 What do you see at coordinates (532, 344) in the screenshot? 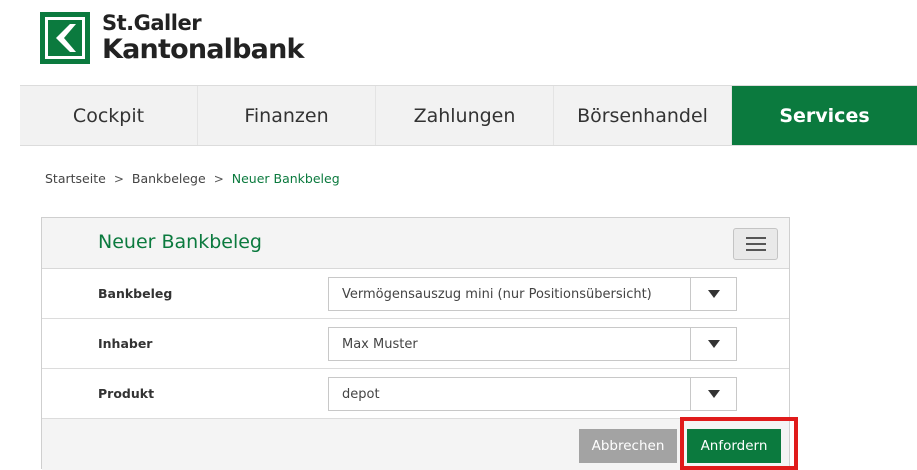
I see `inhaber-select: Max Muster` at bounding box center [532, 344].